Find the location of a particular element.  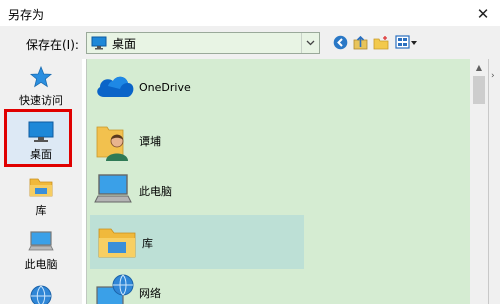

nav-item-network is located at coordinates (41, 293).